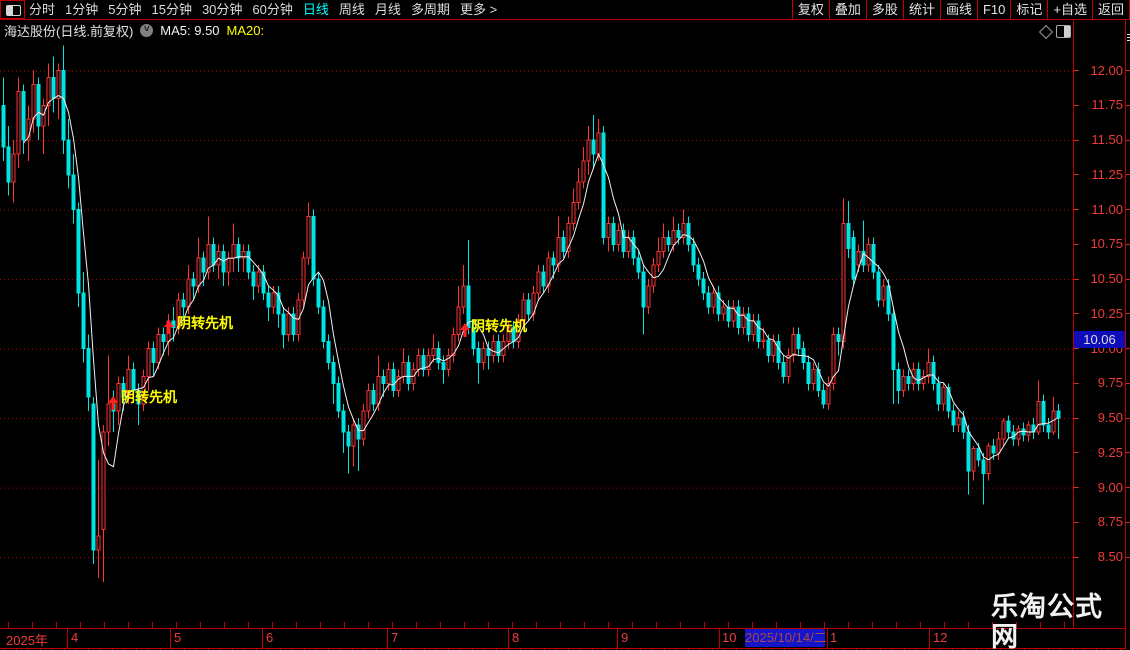 This screenshot has height=650, width=1130. What do you see at coordinates (786, 638) in the screenshot?
I see `date-box: 2025/10/14/二` at bounding box center [786, 638].